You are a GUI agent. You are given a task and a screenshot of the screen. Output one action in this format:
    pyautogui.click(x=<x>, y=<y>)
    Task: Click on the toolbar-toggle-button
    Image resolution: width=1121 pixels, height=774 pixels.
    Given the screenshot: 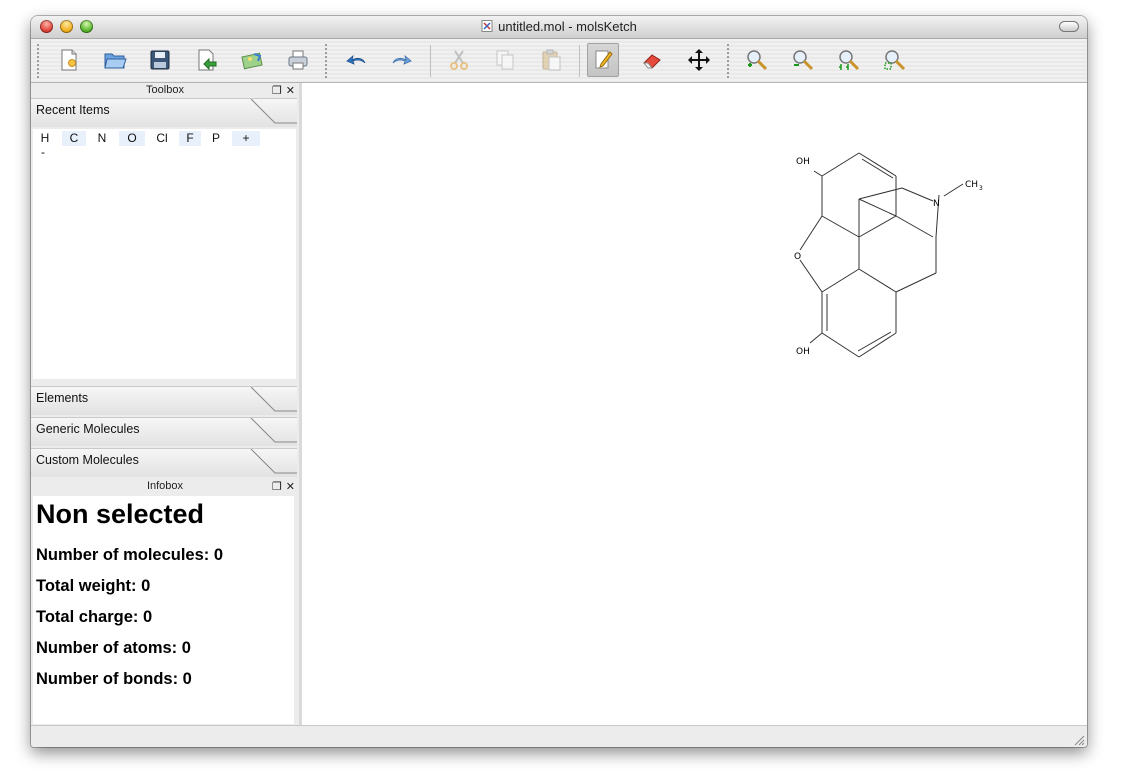 What is the action you would take?
    pyautogui.click(x=1069, y=26)
    